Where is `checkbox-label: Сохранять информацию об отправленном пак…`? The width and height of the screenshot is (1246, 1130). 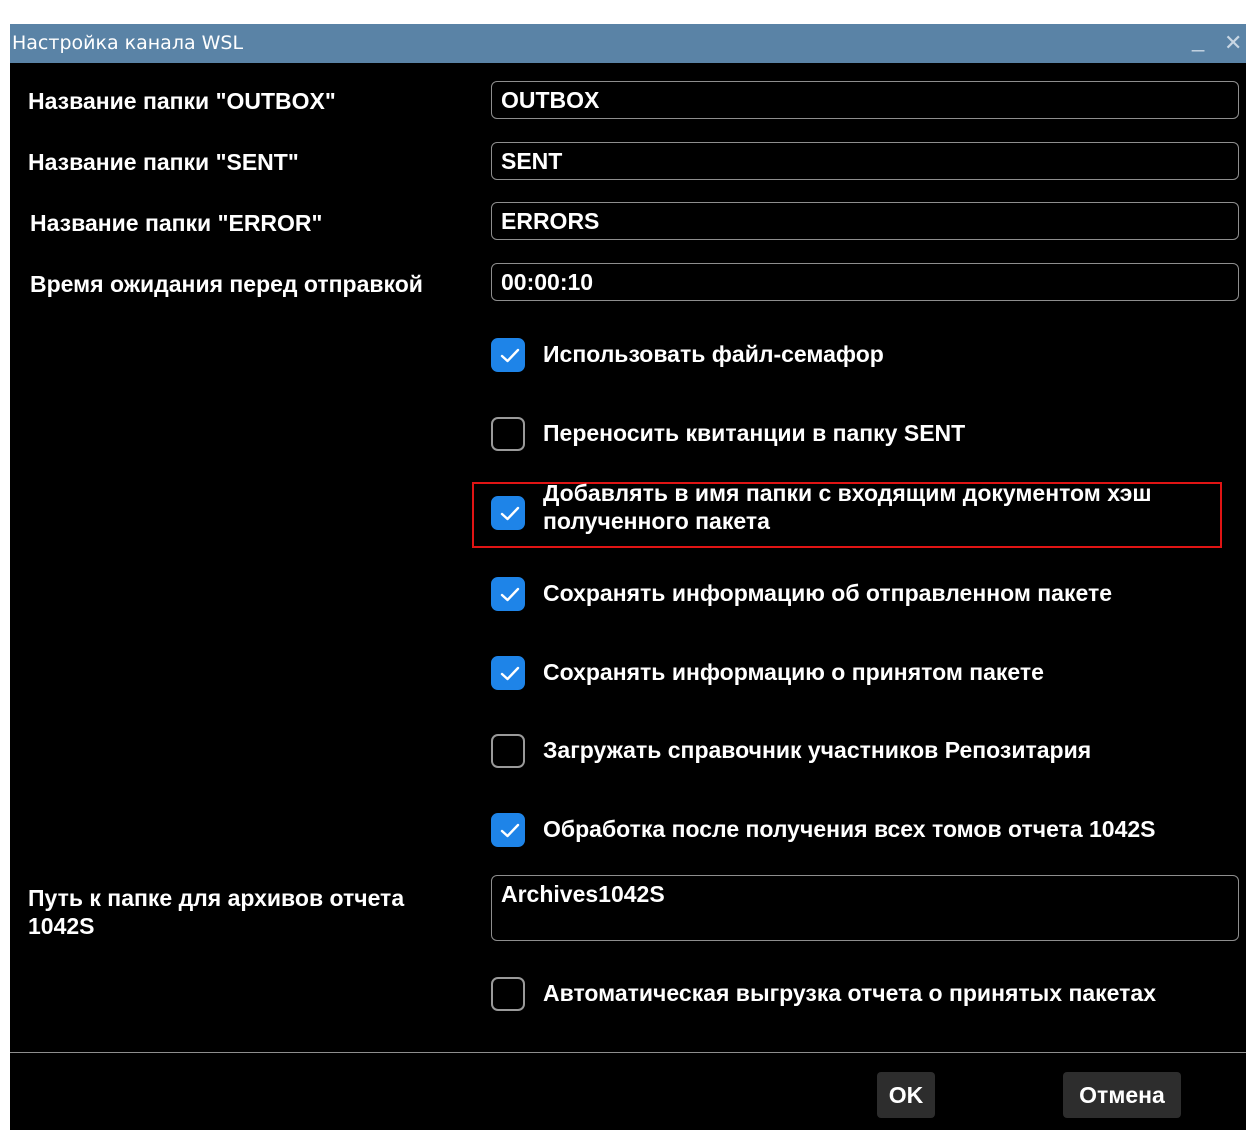
checkbox-label: Сохранять информацию об отправленном пак… is located at coordinates (828, 593).